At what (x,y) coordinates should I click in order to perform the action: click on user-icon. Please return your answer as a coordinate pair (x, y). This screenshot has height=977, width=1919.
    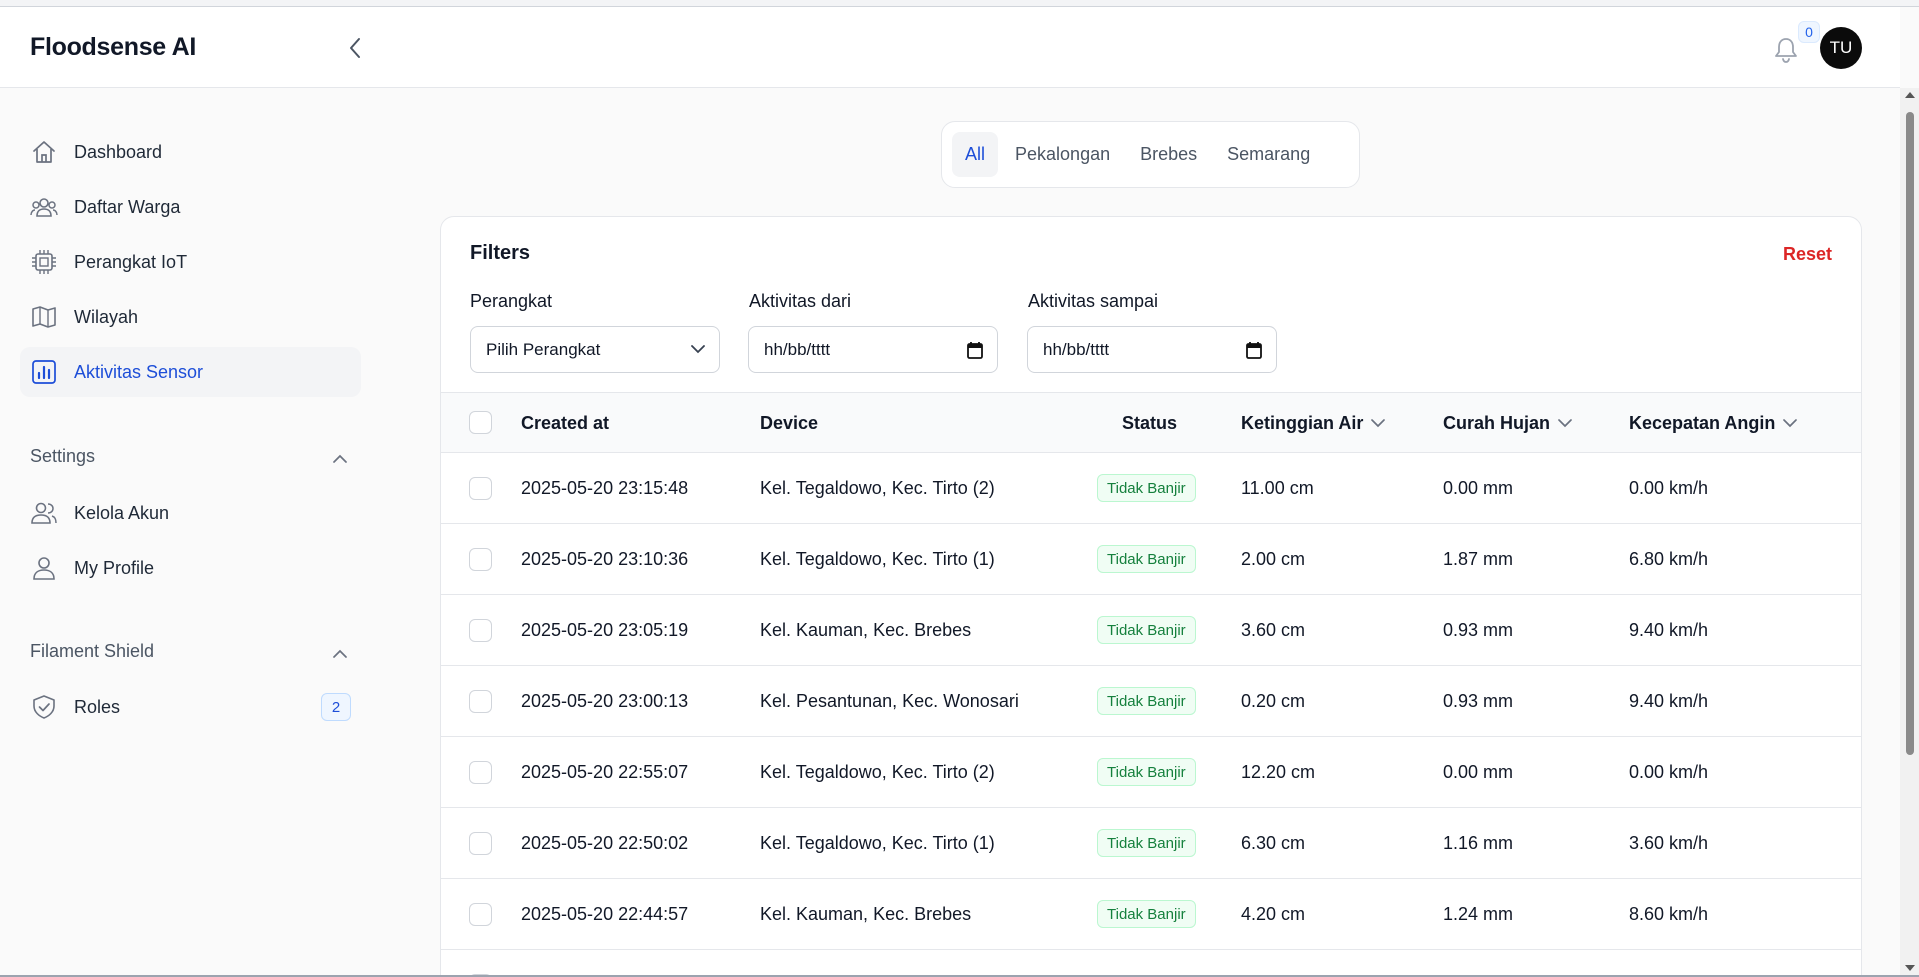
    Looking at the image, I should click on (44, 568).